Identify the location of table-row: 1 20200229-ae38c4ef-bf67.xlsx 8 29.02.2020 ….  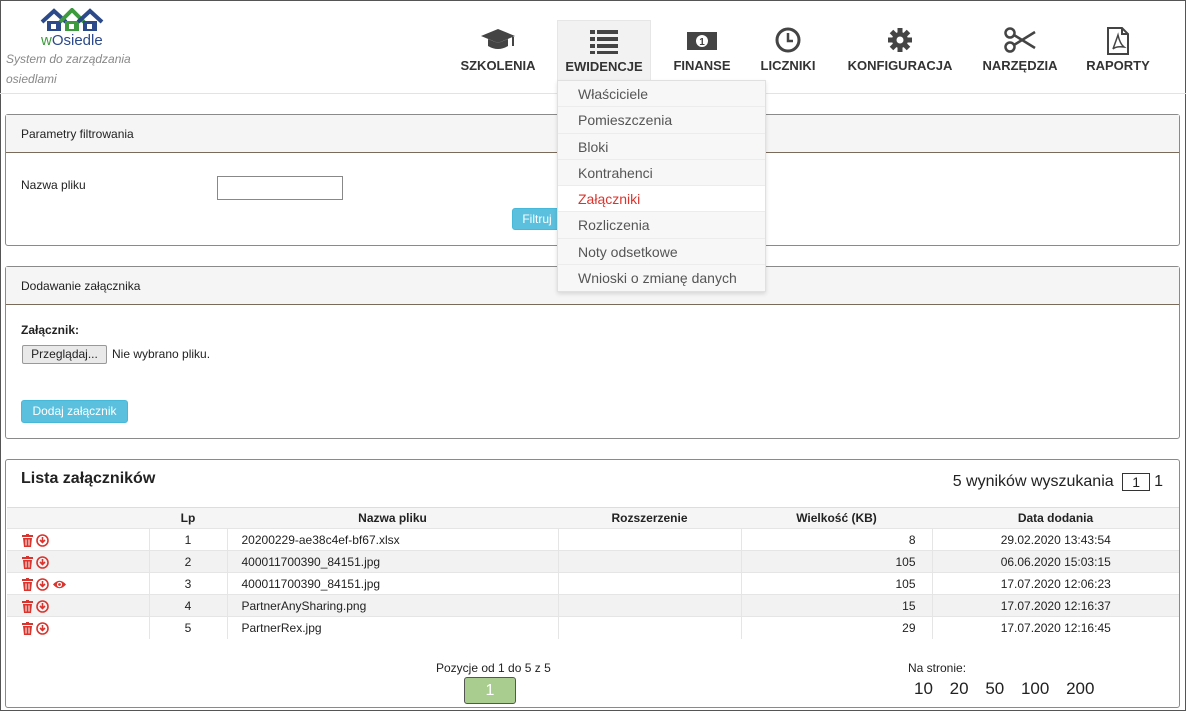
(593, 539).